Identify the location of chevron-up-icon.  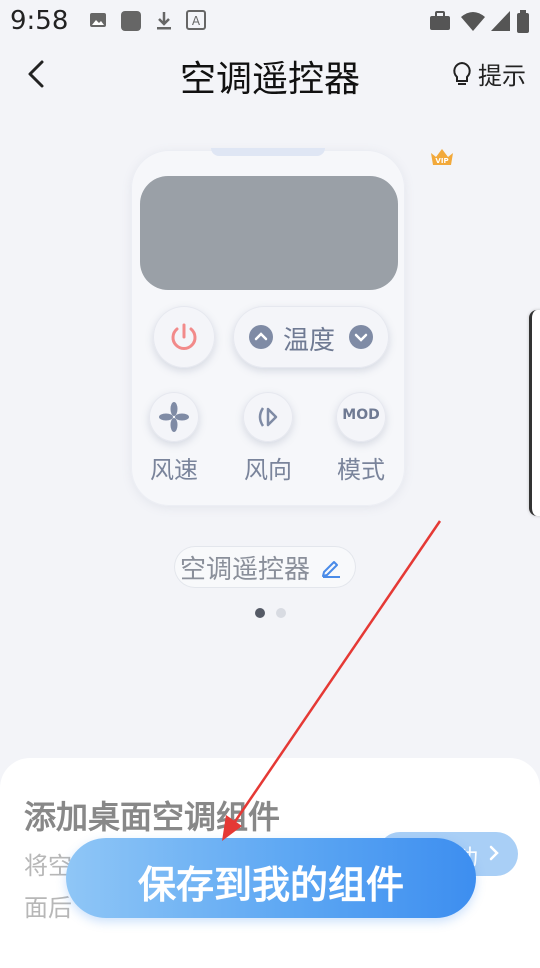
(261, 336).